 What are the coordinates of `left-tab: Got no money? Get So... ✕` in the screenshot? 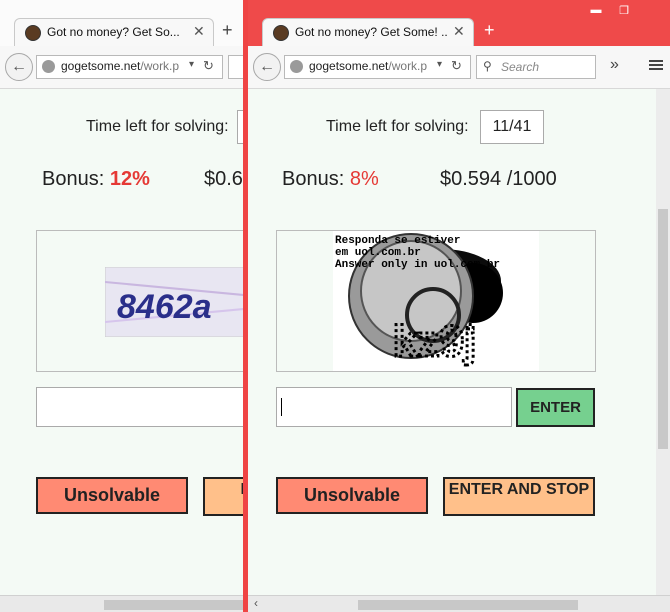 It's located at (114, 32).